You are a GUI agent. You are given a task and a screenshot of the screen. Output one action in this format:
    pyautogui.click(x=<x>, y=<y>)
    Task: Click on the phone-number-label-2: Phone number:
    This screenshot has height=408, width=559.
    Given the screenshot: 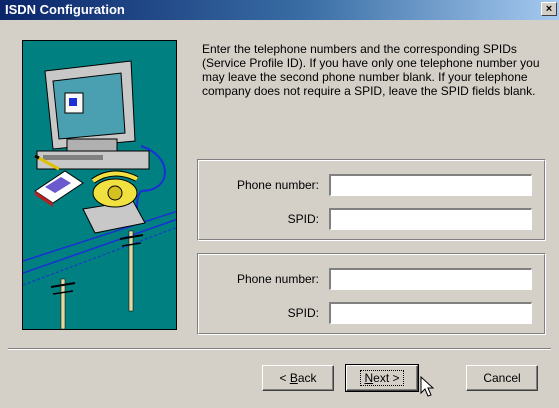 What is the action you would take?
    pyautogui.click(x=277, y=279)
    